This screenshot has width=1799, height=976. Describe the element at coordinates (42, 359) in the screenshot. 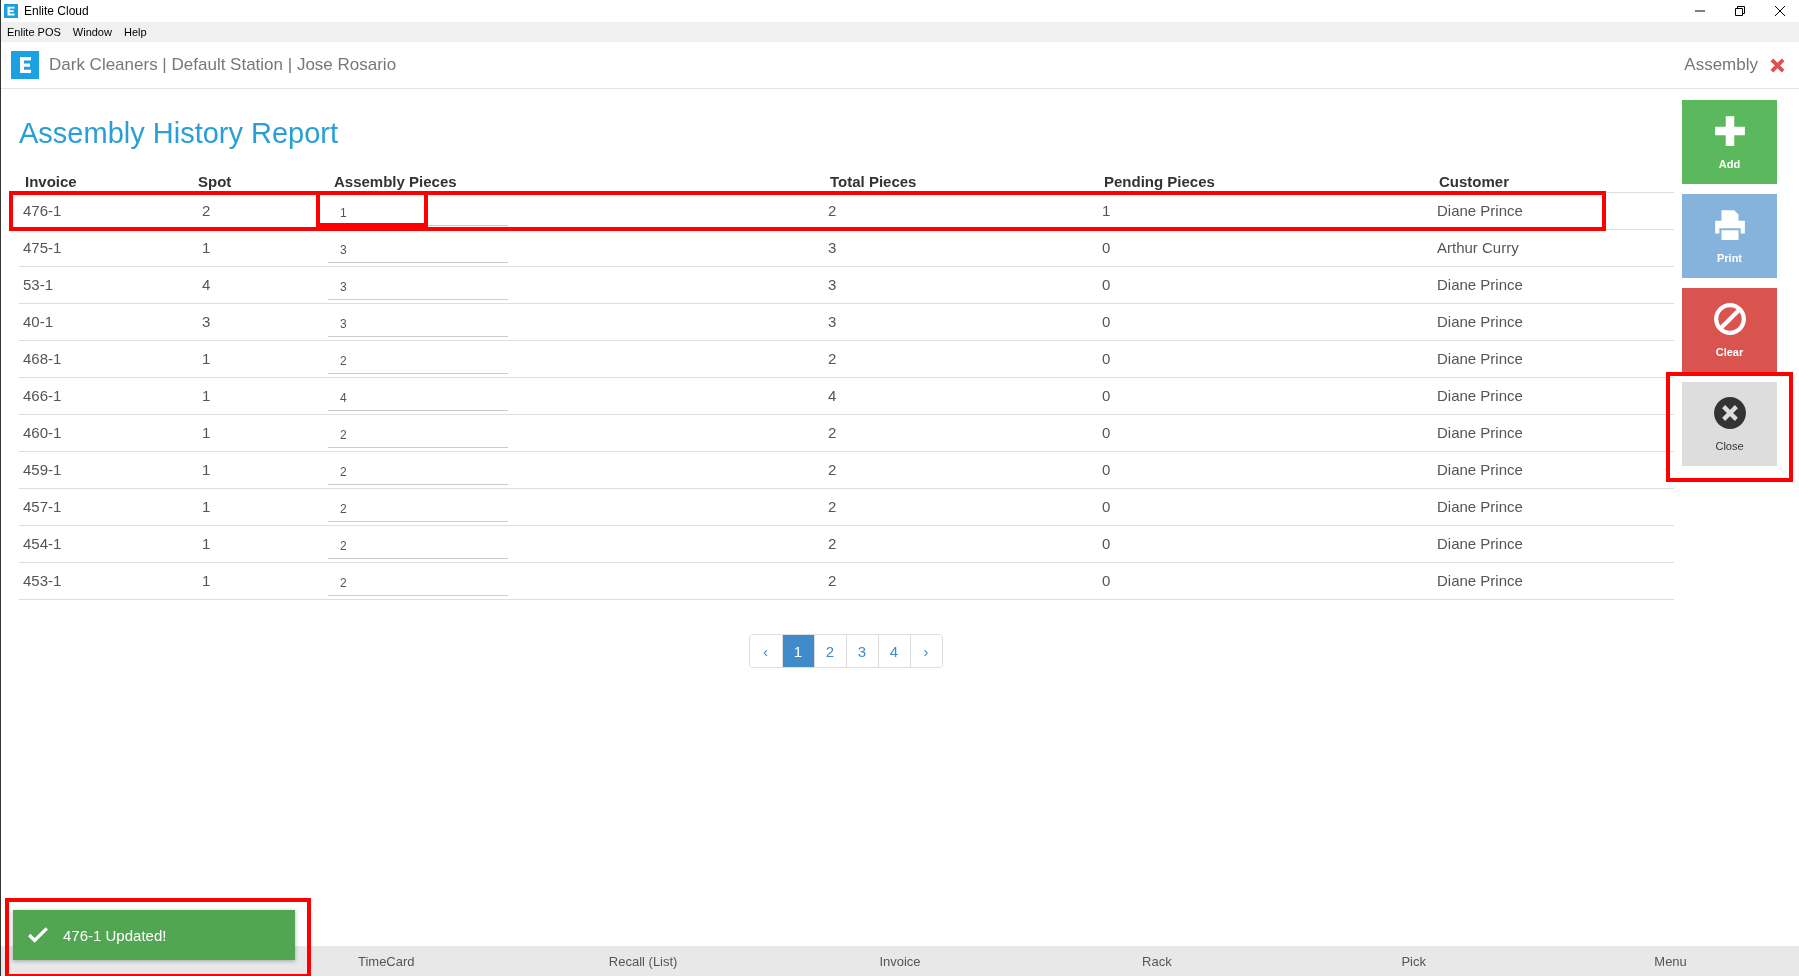

I see `table-cell-text: 468-1` at that location.